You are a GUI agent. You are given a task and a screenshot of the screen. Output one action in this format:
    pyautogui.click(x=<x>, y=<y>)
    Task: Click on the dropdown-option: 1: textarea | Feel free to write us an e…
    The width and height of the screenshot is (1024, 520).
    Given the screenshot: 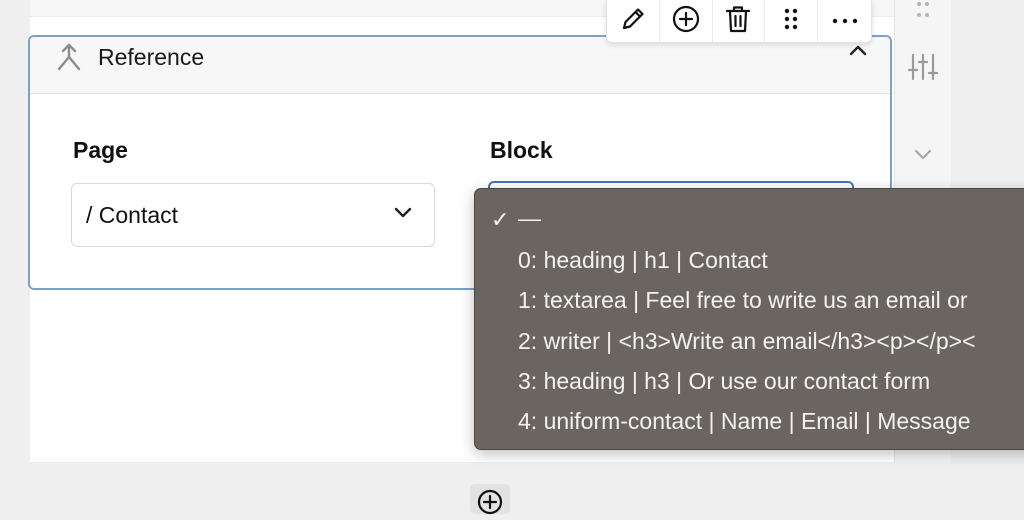 What is the action you would take?
    pyautogui.click(x=743, y=300)
    